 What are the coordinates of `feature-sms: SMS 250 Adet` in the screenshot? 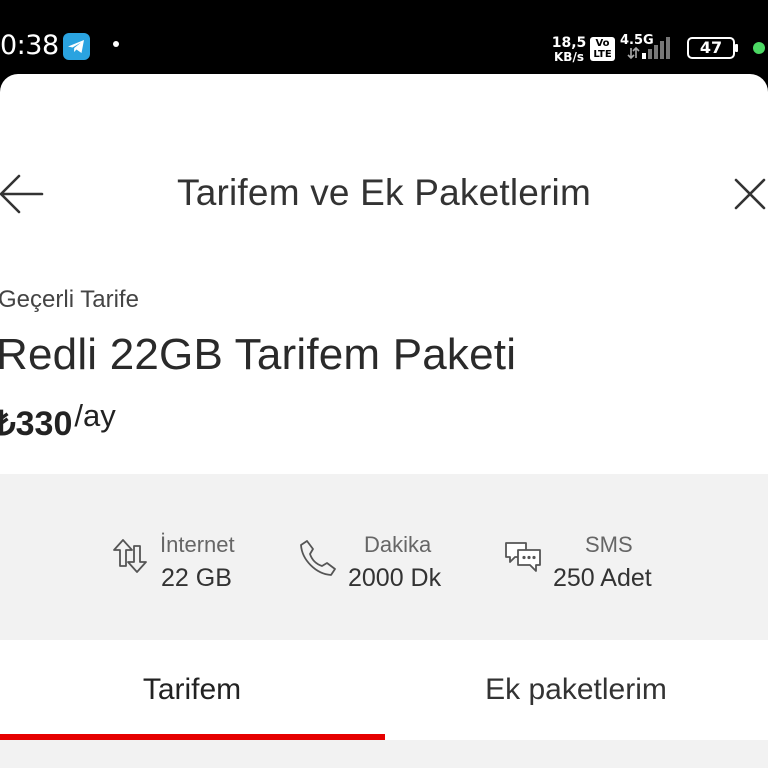 It's located at (588, 567).